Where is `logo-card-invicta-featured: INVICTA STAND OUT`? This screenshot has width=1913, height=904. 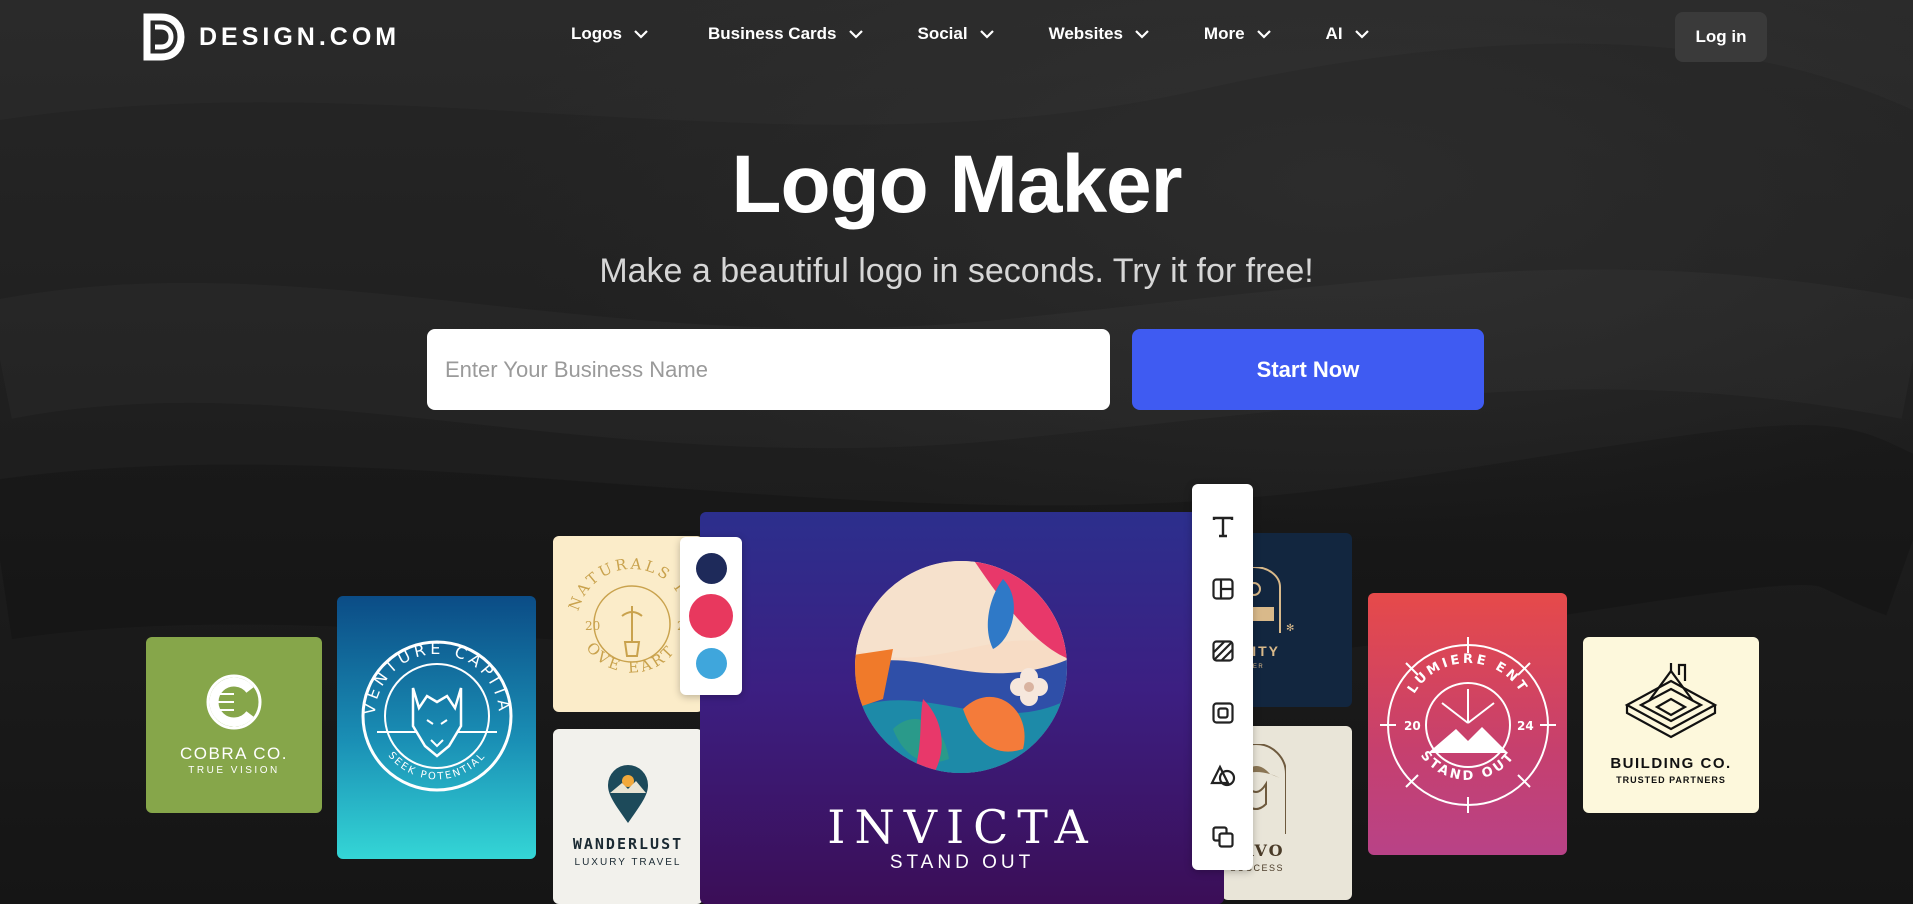 logo-card-invicta-featured: INVICTA STAND OUT is located at coordinates (962, 708).